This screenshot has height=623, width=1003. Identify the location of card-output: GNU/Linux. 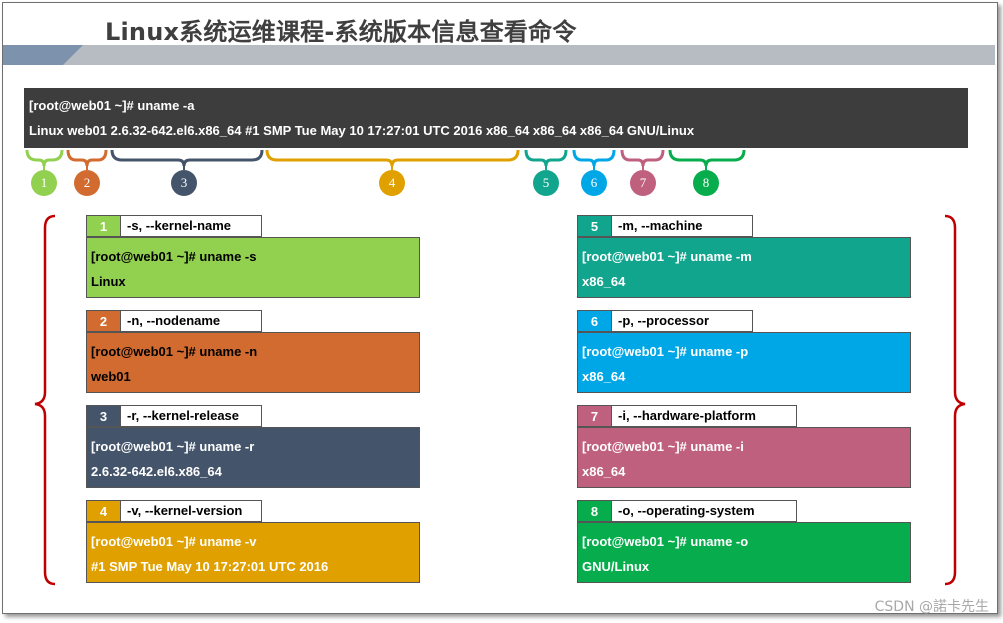
(616, 566).